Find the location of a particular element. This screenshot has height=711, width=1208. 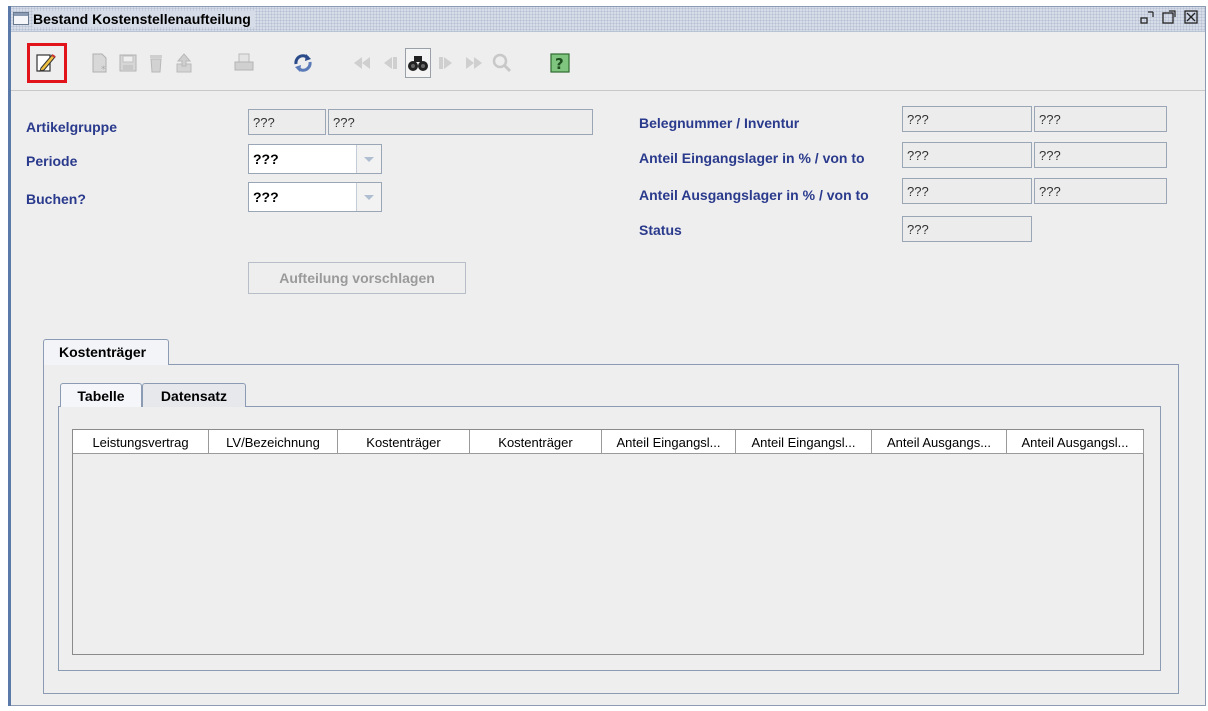

help-icon: ? is located at coordinates (560, 63).